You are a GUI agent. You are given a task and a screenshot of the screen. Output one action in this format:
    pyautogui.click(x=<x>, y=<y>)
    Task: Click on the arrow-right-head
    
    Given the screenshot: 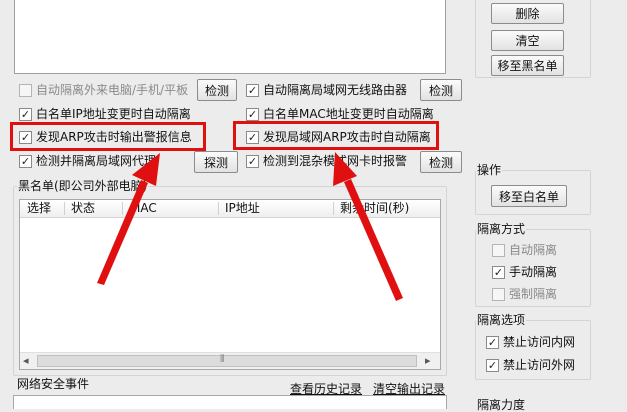 What is the action you would take?
    pyautogui.click(x=345, y=169)
    